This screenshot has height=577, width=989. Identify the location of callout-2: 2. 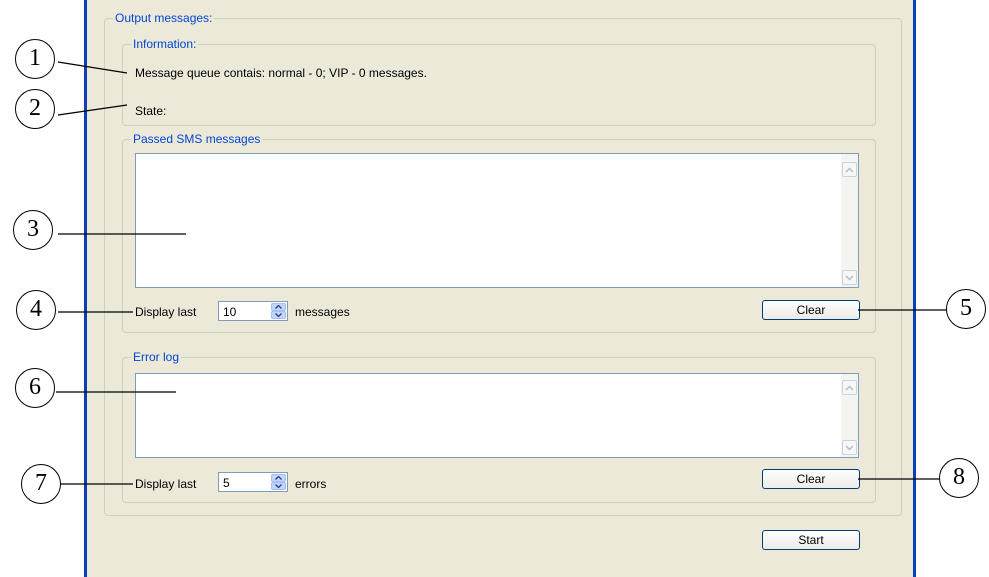
(35, 109).